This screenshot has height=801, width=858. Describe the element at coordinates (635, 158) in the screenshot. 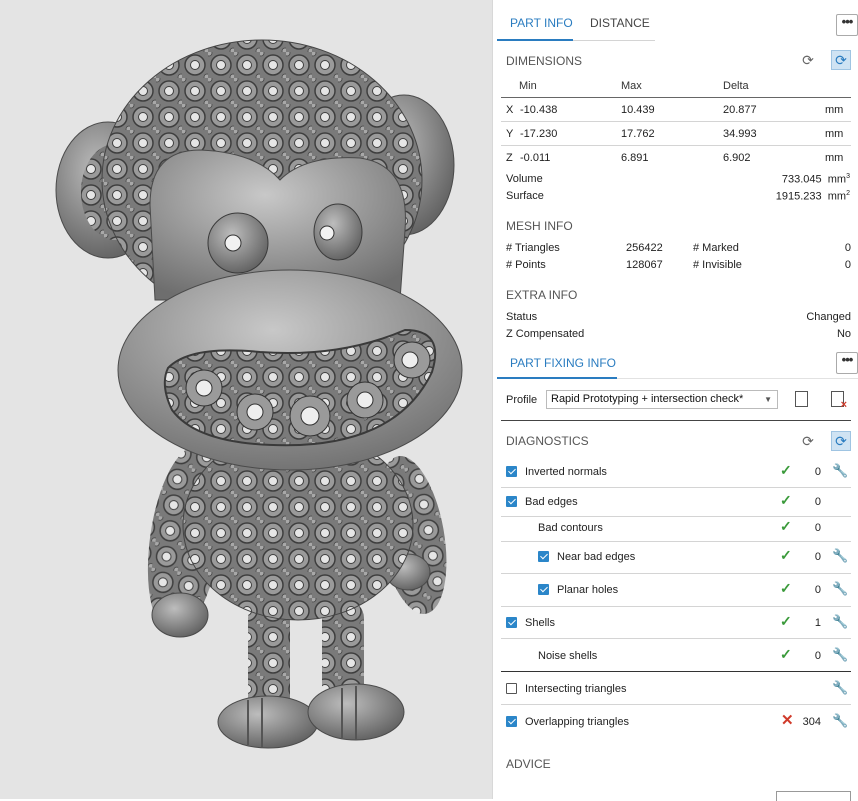

I see `z-max: 6.891` at that location.